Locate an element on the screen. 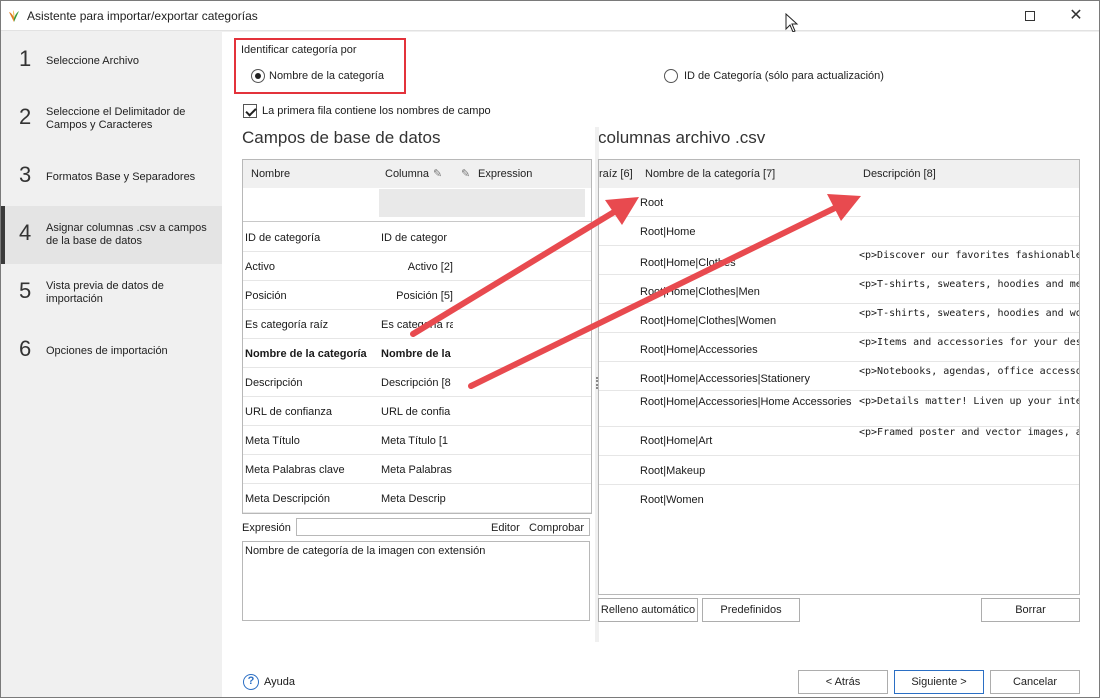 The width and height of the screenshot is (1100, 698). radio-category-name is located at coordinates (258, 76).